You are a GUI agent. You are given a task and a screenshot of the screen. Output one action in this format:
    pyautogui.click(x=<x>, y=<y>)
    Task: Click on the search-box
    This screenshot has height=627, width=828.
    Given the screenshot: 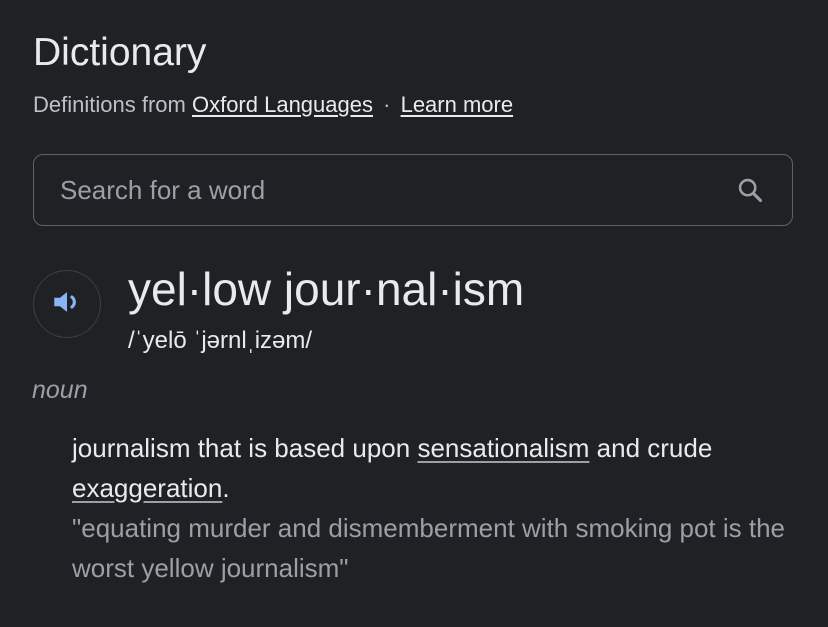 What is the action you would take?
    pyautogui.click(x=413, y=190)
    